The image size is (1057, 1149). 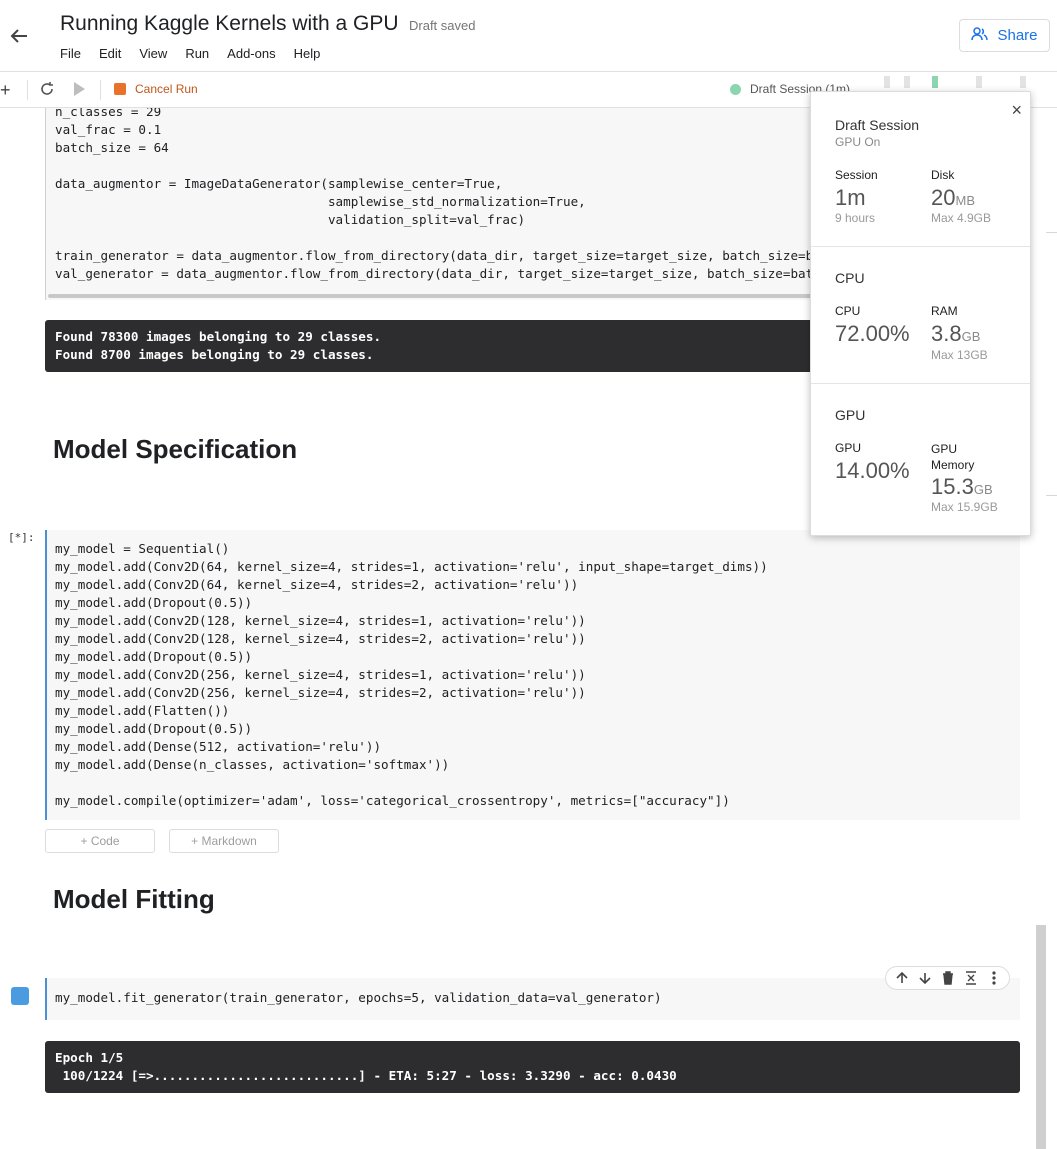 What do you see at coordinates (943, 175) in the screenshot?
I see `disk-label: Disk` at bounding box center [943, 175].